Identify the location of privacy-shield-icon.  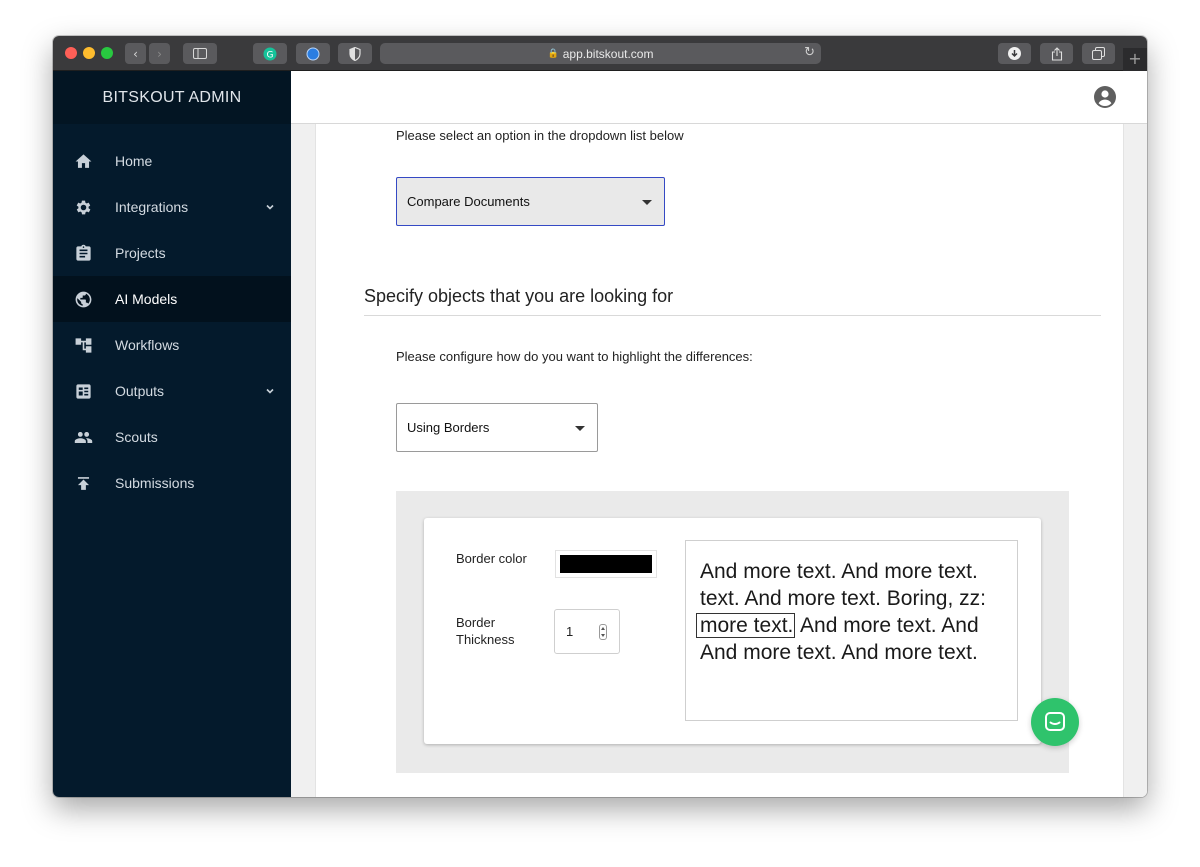
(355, 53).